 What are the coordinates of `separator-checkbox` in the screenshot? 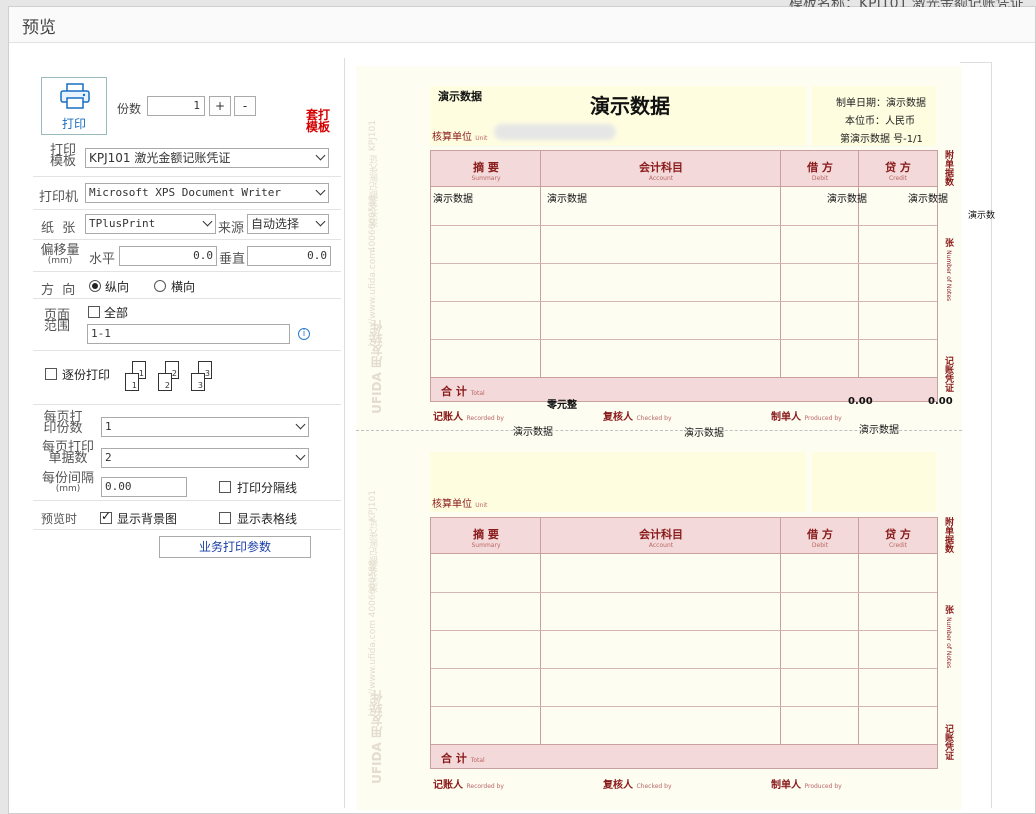 It's located at (225, 487).